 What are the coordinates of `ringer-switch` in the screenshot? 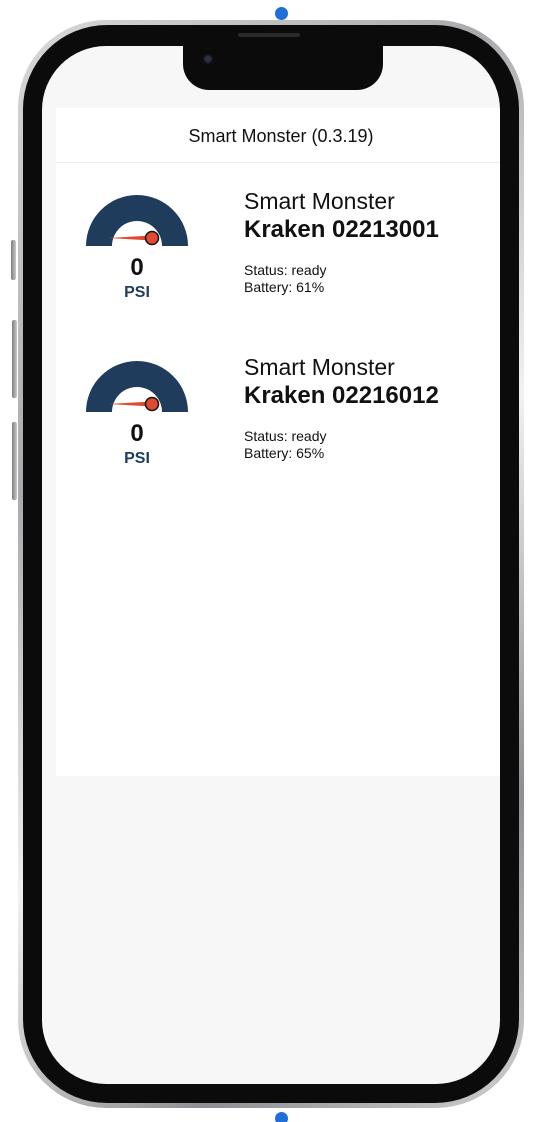 It's located at (13, 260).